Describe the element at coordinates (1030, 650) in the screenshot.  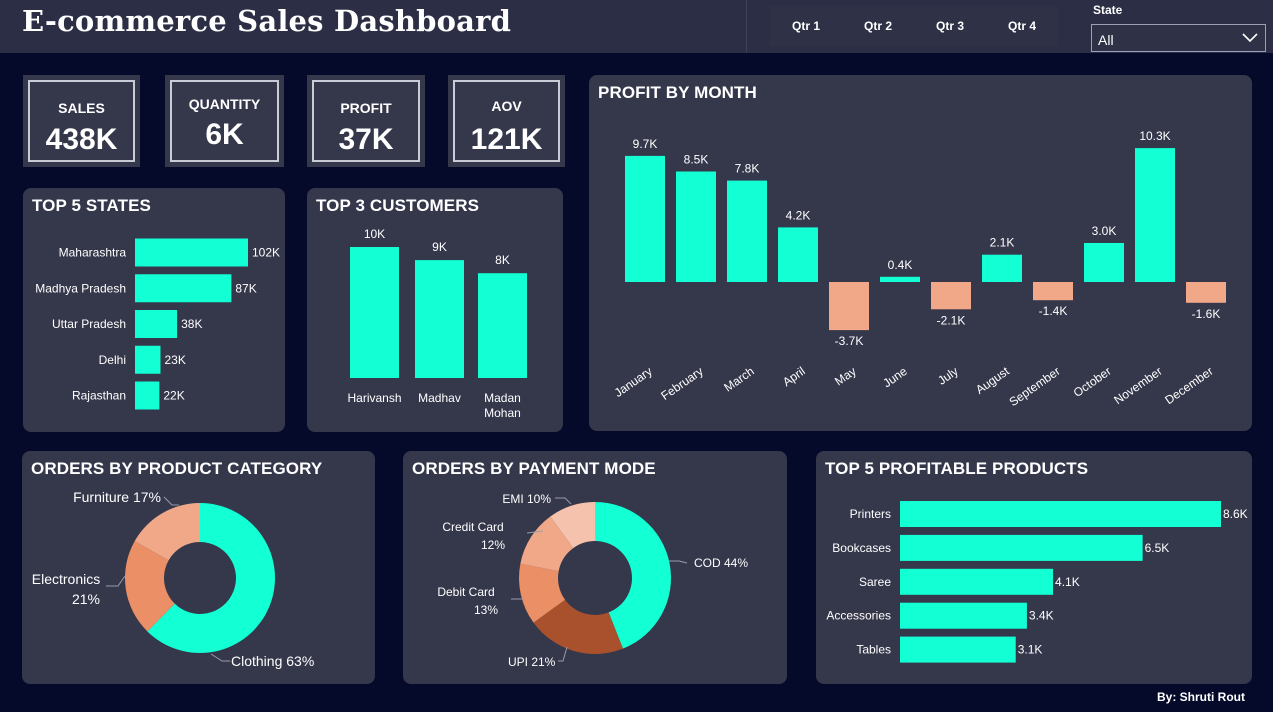
I see `data-label: 3.1K` at that location.